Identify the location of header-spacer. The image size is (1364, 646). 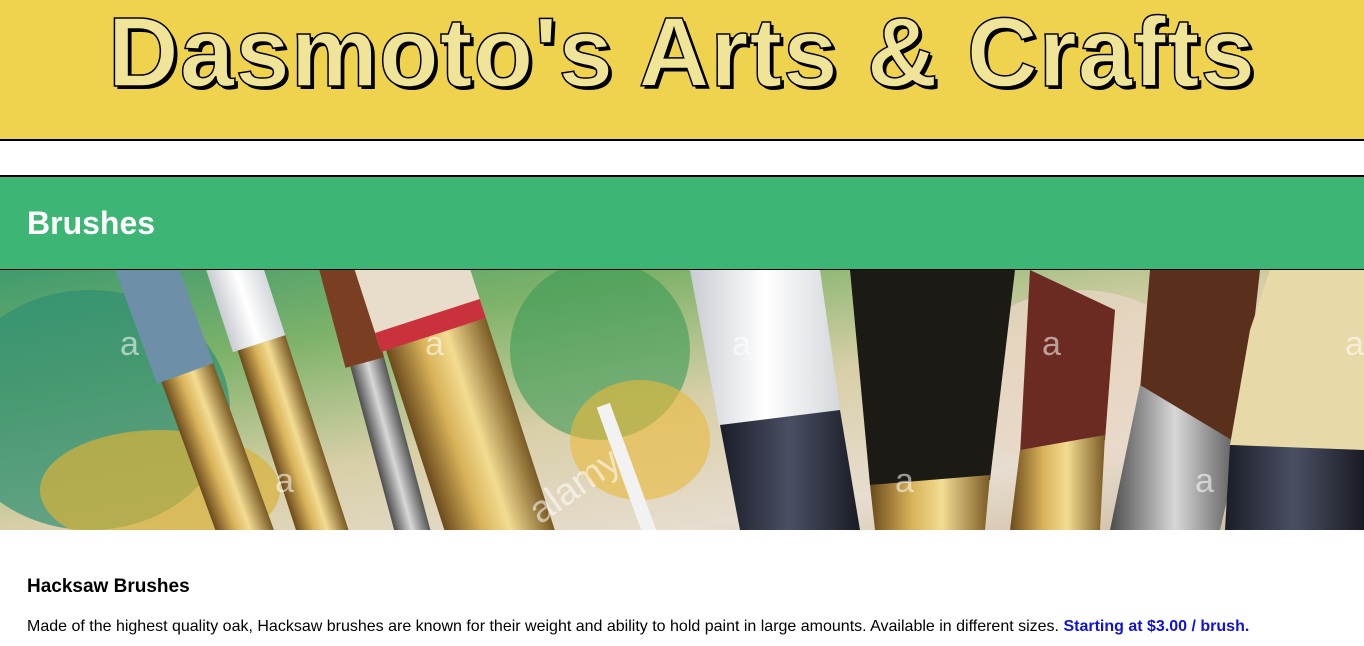
(682, 158).